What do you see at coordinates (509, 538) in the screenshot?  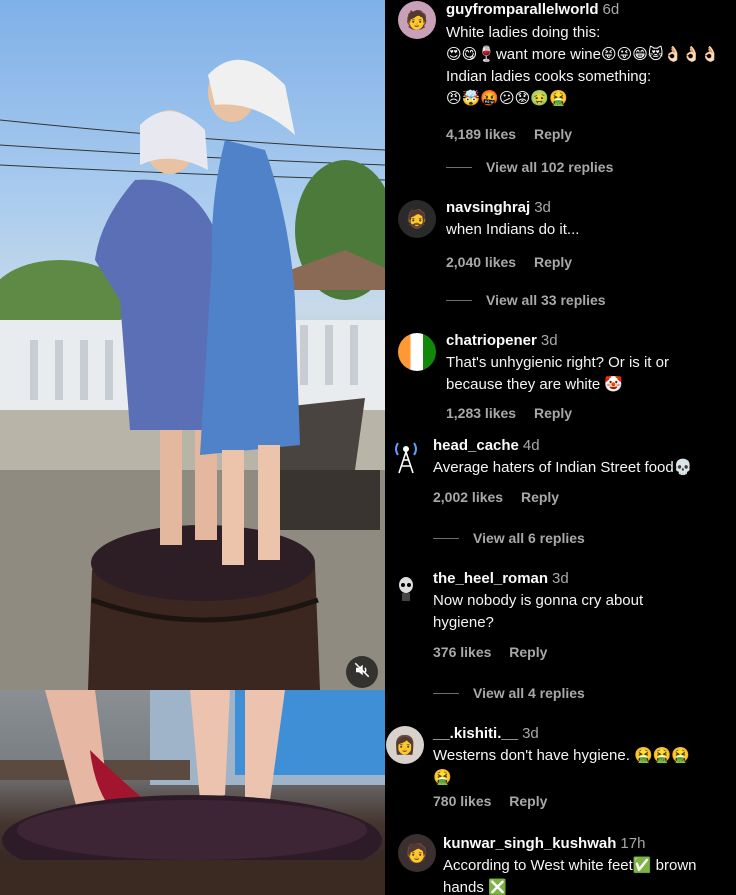 I see `view-replies-button: View all 6 replies` at bounding box center [509, 538].